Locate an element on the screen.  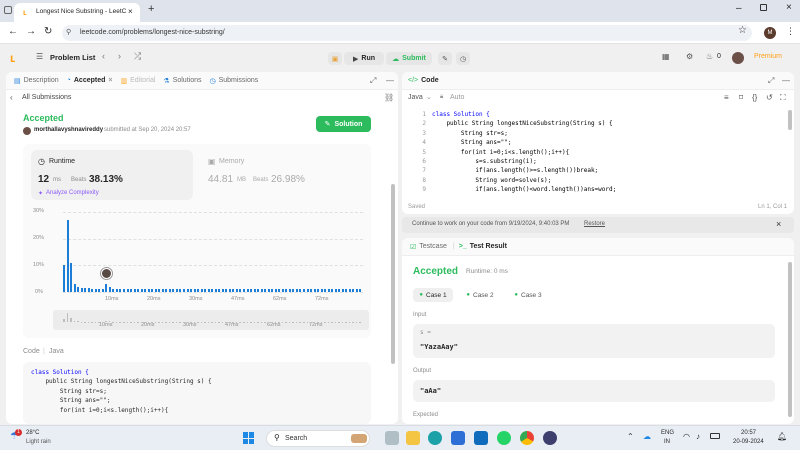
profile-avatar: M is located at coordinates (770, 33).